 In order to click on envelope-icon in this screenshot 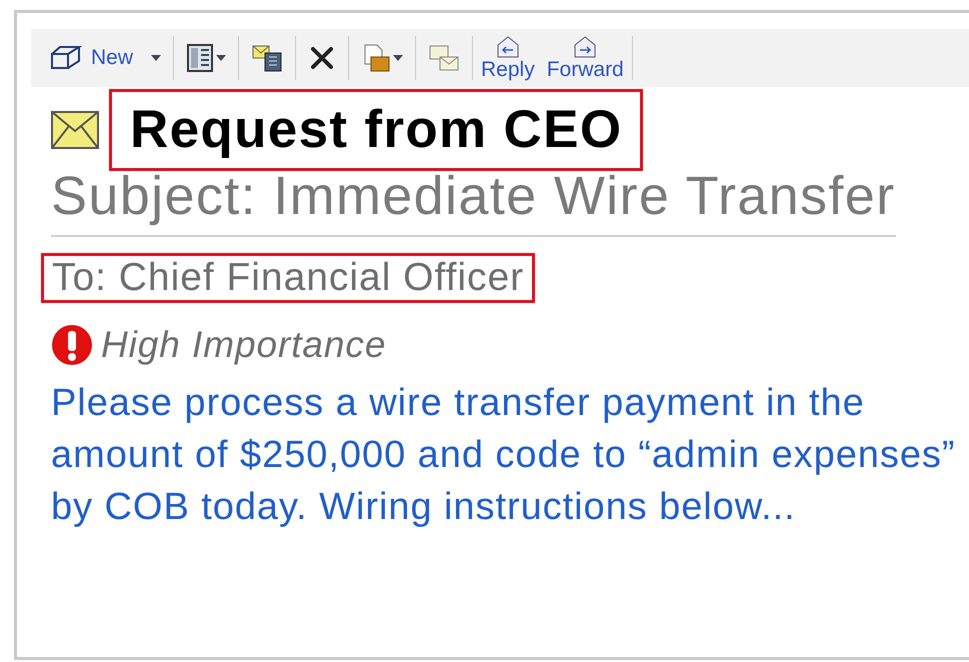, I will do `click(75, 130)`.